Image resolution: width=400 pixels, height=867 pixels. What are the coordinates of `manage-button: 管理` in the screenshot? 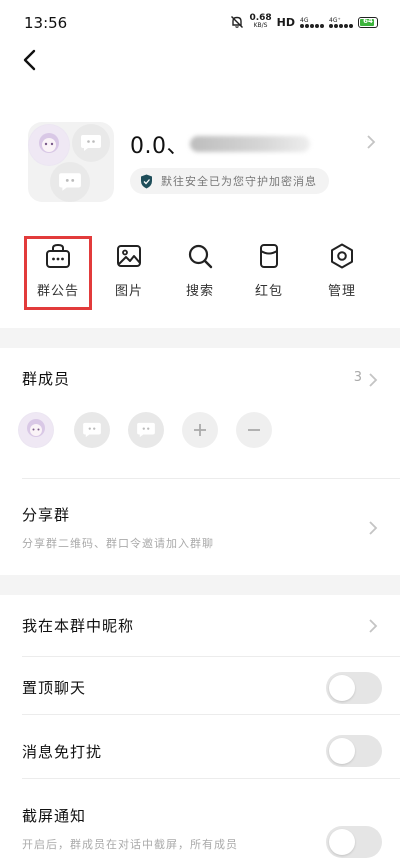 It's located at (342, 273).